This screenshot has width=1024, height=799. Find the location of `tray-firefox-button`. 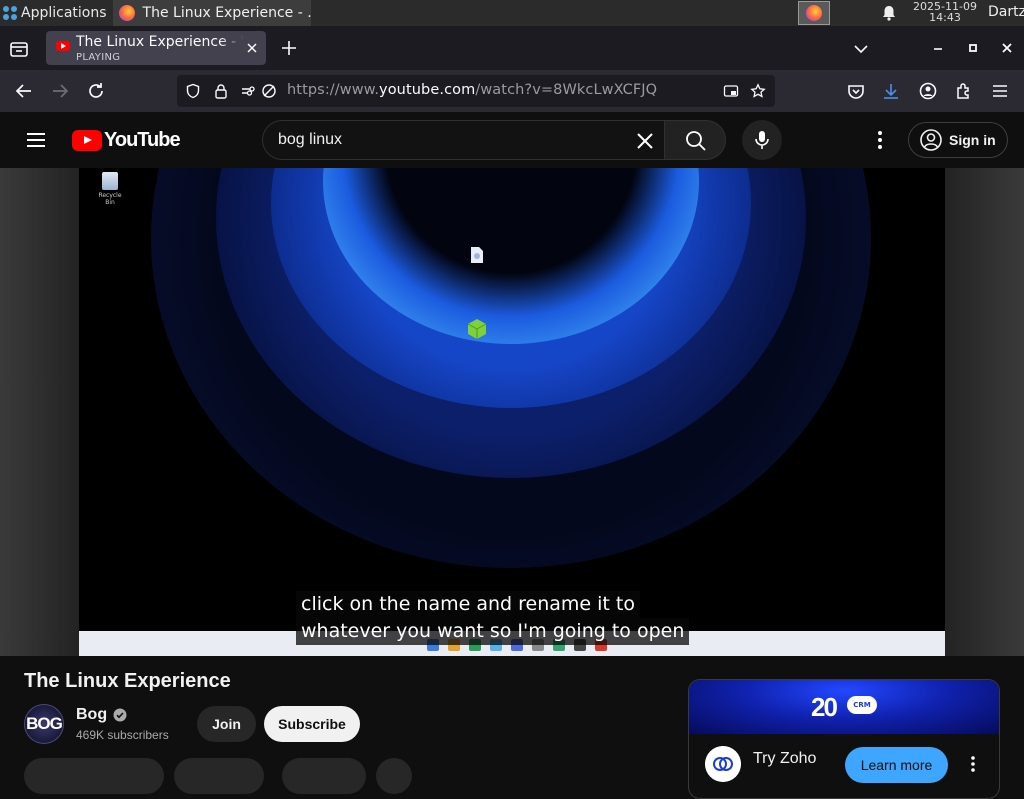

tray-firefox-button is located at coordinates (814, 13).